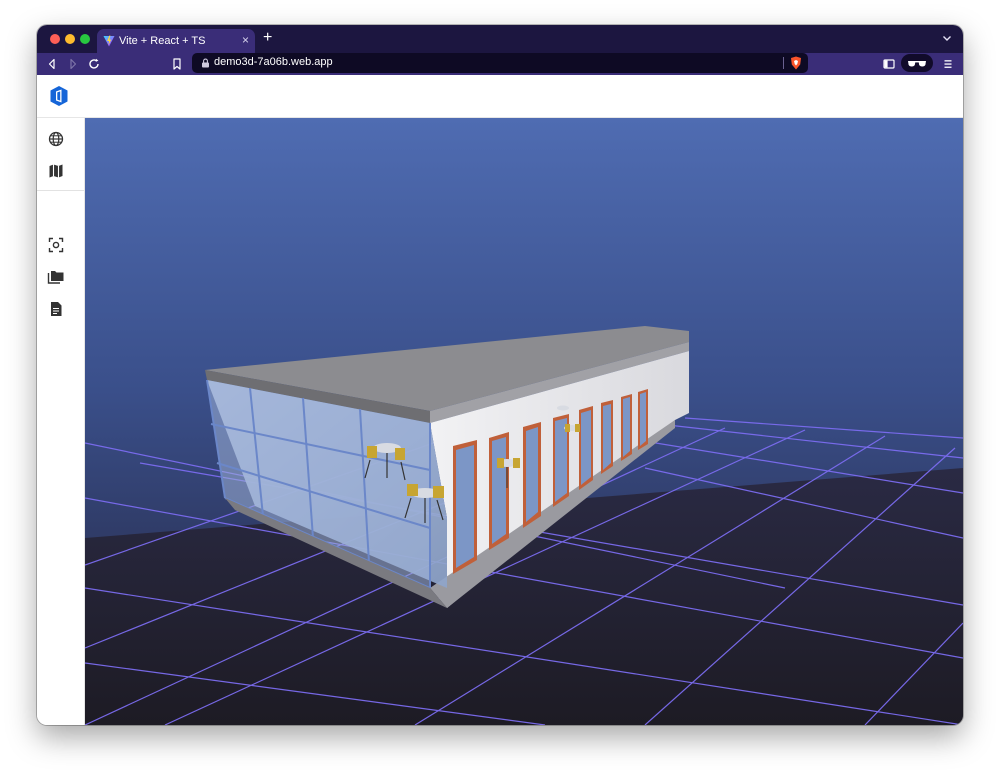  I want to click on back-icon, so click(52, 64).